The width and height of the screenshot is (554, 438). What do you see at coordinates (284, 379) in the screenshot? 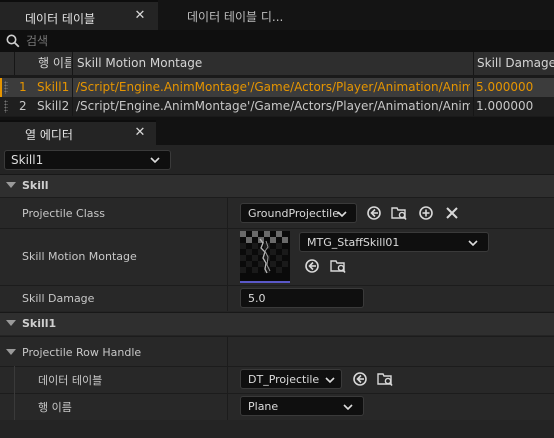
I see `data-table-value: DT_Projectile` at bounding box center [284, 379].